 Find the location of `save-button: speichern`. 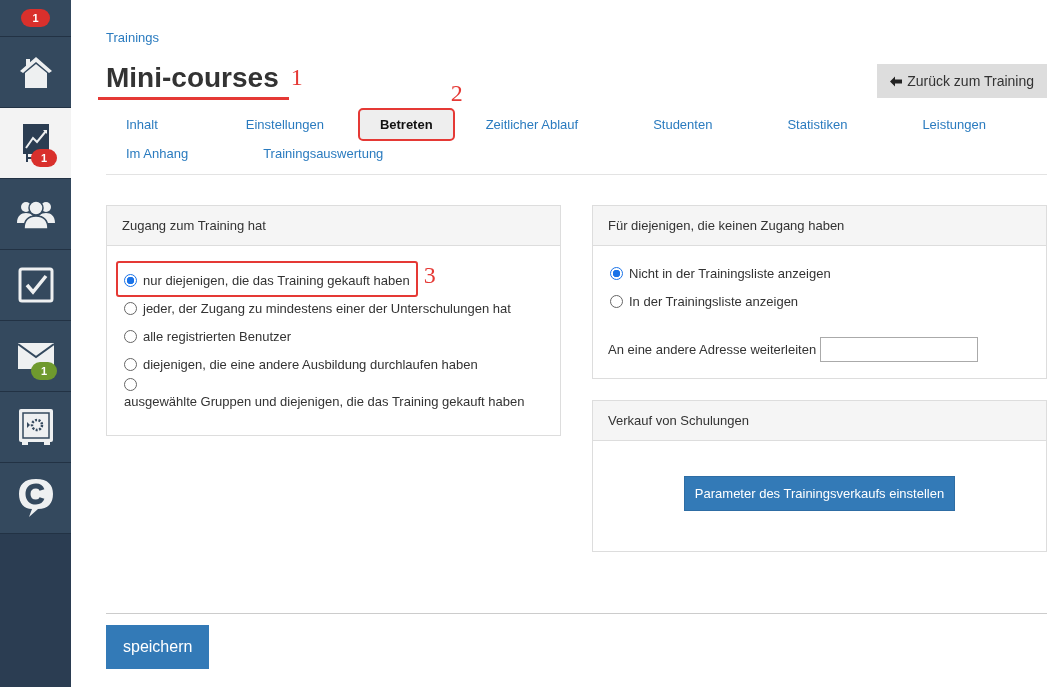

save-button: speichern is located at coordinates (158, 647).